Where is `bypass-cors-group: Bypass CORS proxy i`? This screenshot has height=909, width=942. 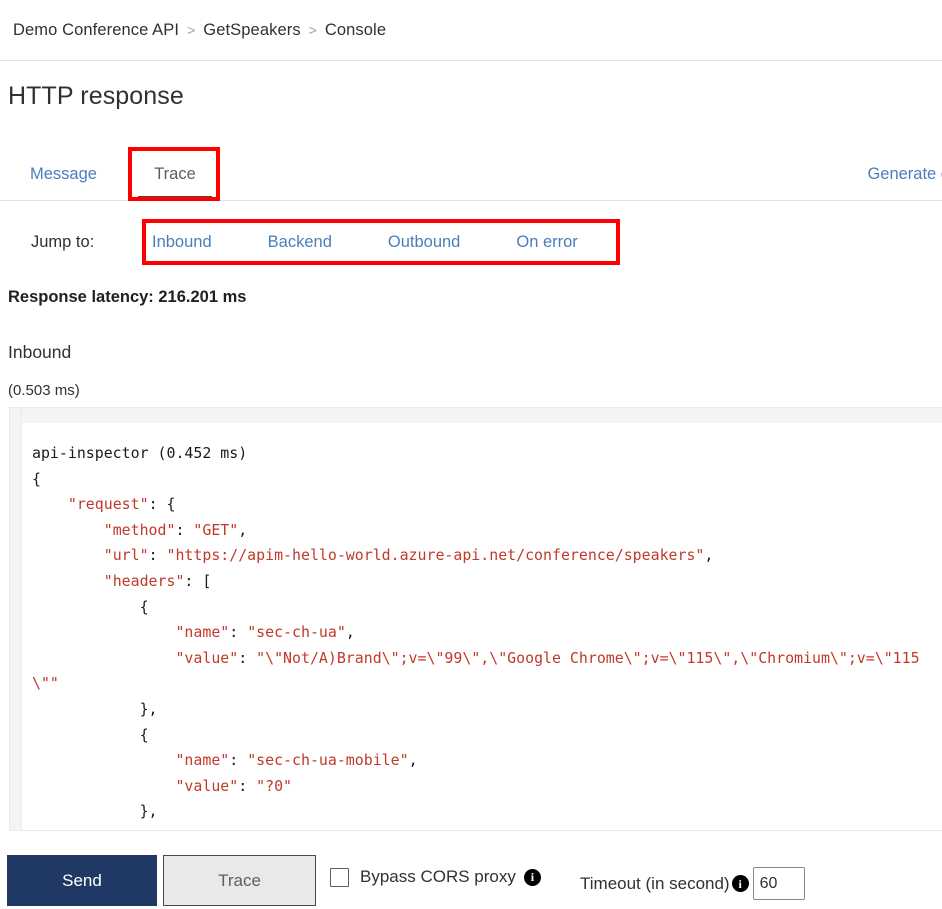
bypass-cors-group: Bypass CORS proxy i is located at coordinates (435, 877).